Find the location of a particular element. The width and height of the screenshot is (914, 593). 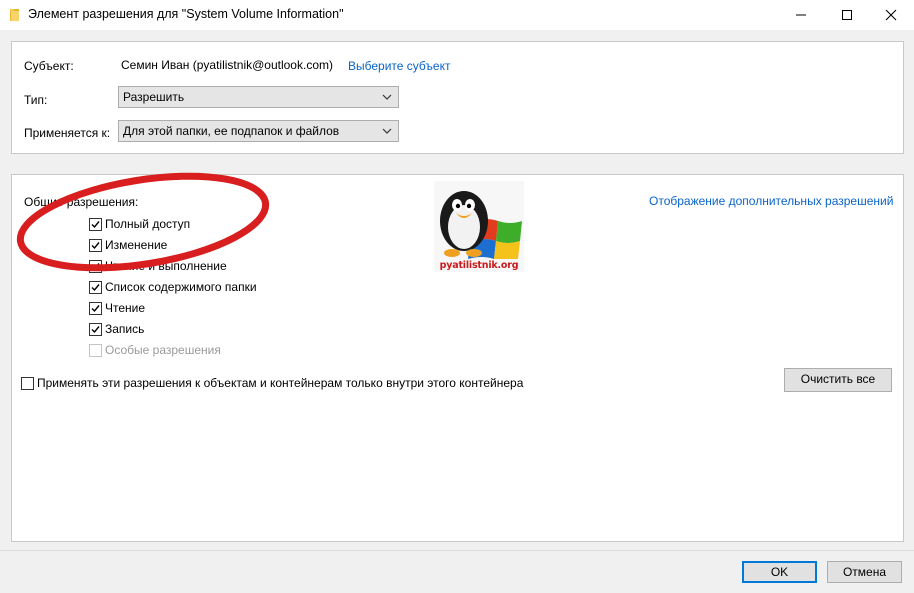

watermark-text: pyatilistnik.org is located at coordinates (479, 265).